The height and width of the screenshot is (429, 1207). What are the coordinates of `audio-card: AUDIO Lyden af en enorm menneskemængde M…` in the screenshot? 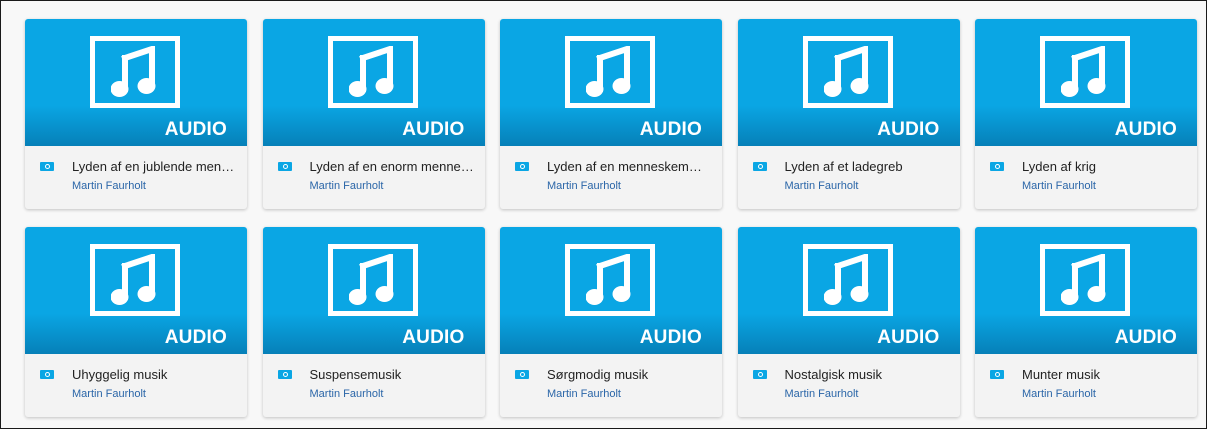 It's located at (373, 114).